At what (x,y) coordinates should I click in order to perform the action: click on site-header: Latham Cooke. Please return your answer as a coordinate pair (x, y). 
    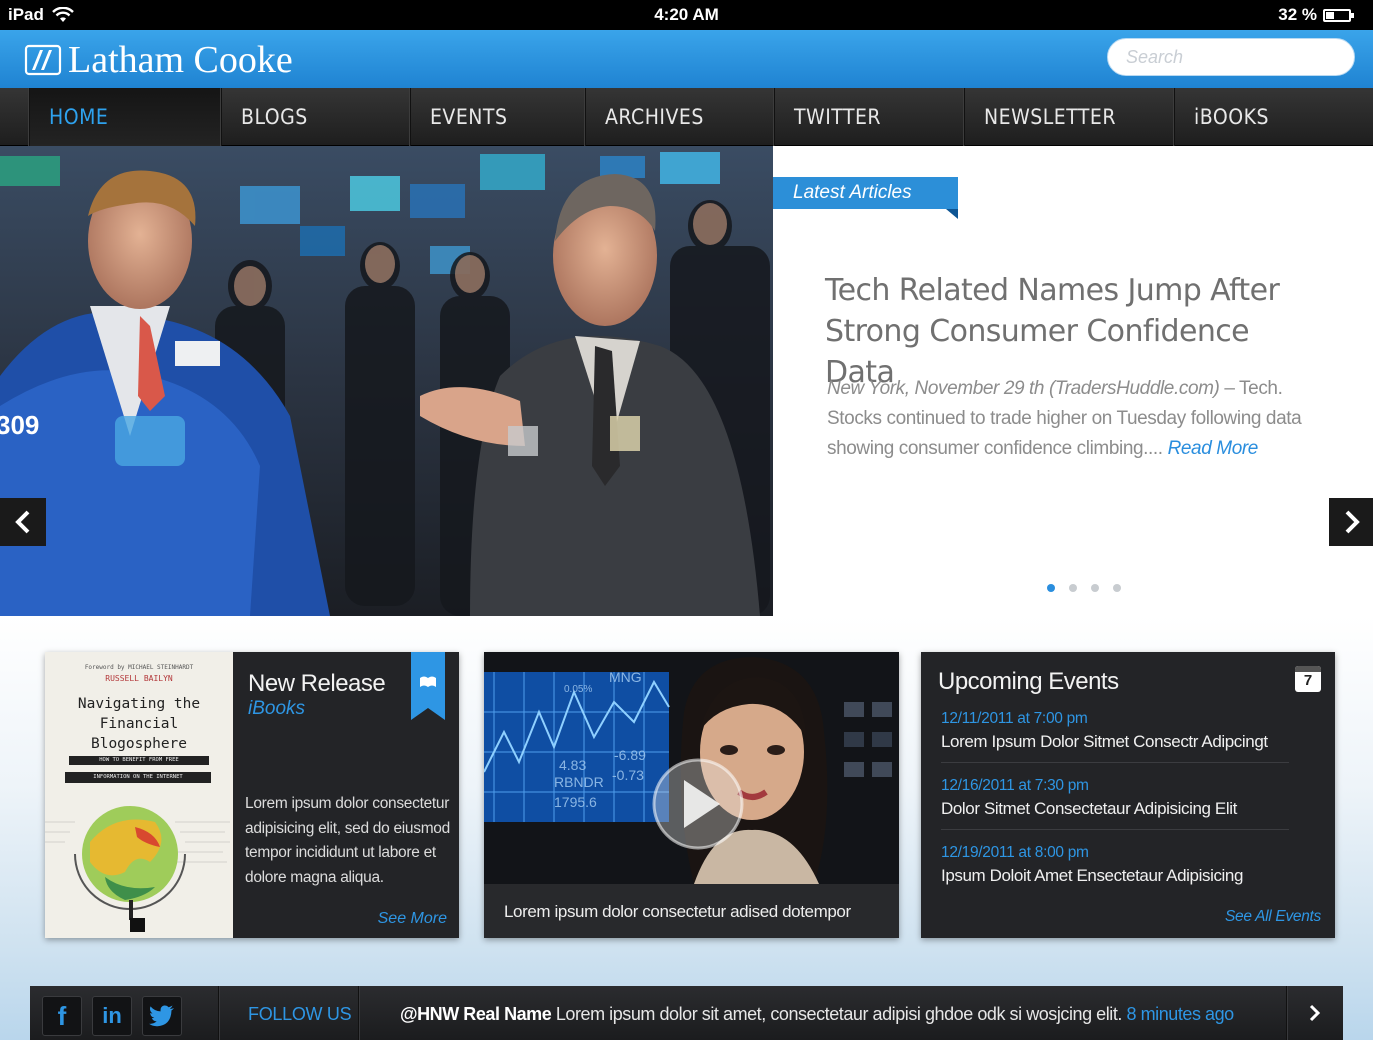
    Looking at the image, I should click on (686, 59).